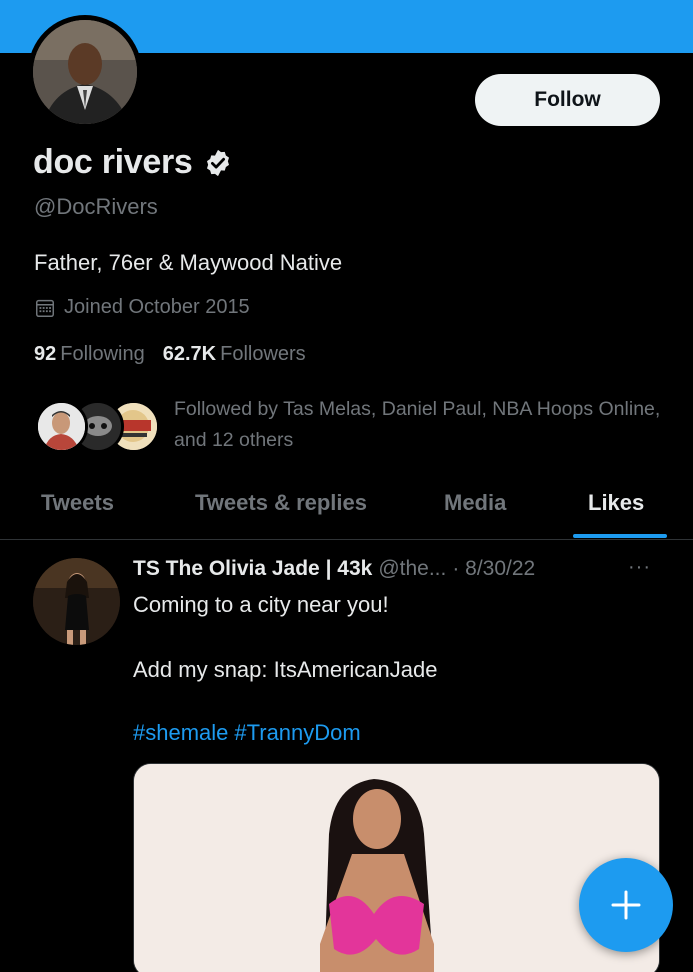  What do you see at coordinates (113, 162) in the screenshot?
I see `display-name: doc rivers` at bounding box center [113, 162].